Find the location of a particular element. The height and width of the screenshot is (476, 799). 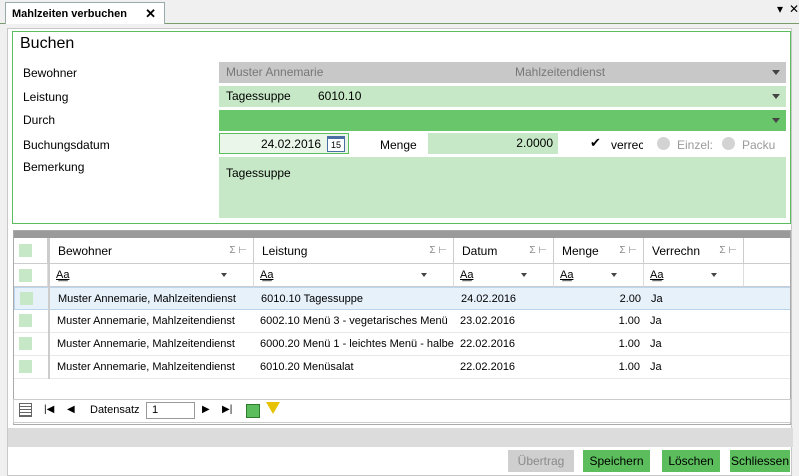

einzel-radio is located at coordinates (663, 143).